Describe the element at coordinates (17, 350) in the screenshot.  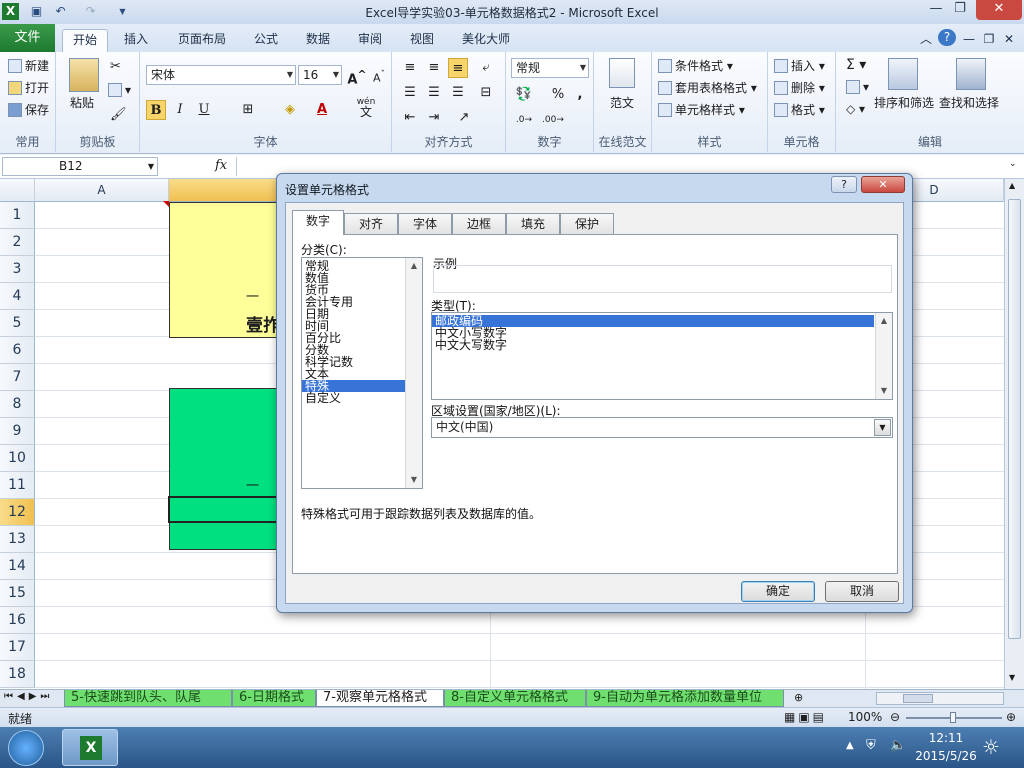
I see `row-header: 6` at that location.